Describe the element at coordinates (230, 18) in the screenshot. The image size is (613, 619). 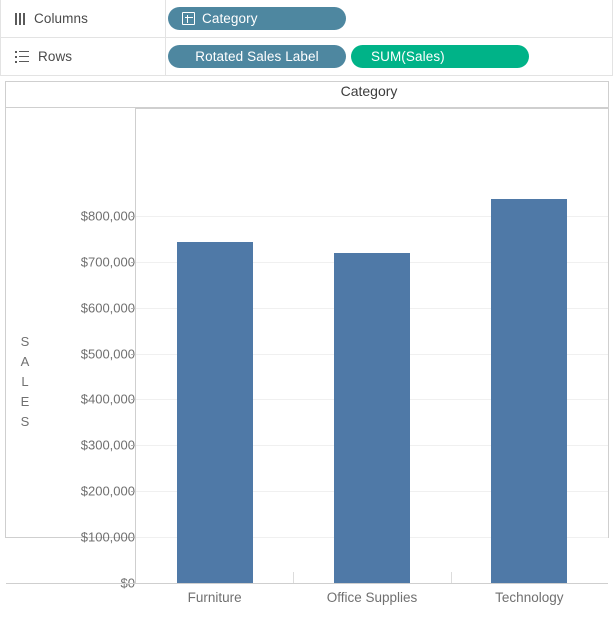
I see `pill-category-label: Category` at that location.